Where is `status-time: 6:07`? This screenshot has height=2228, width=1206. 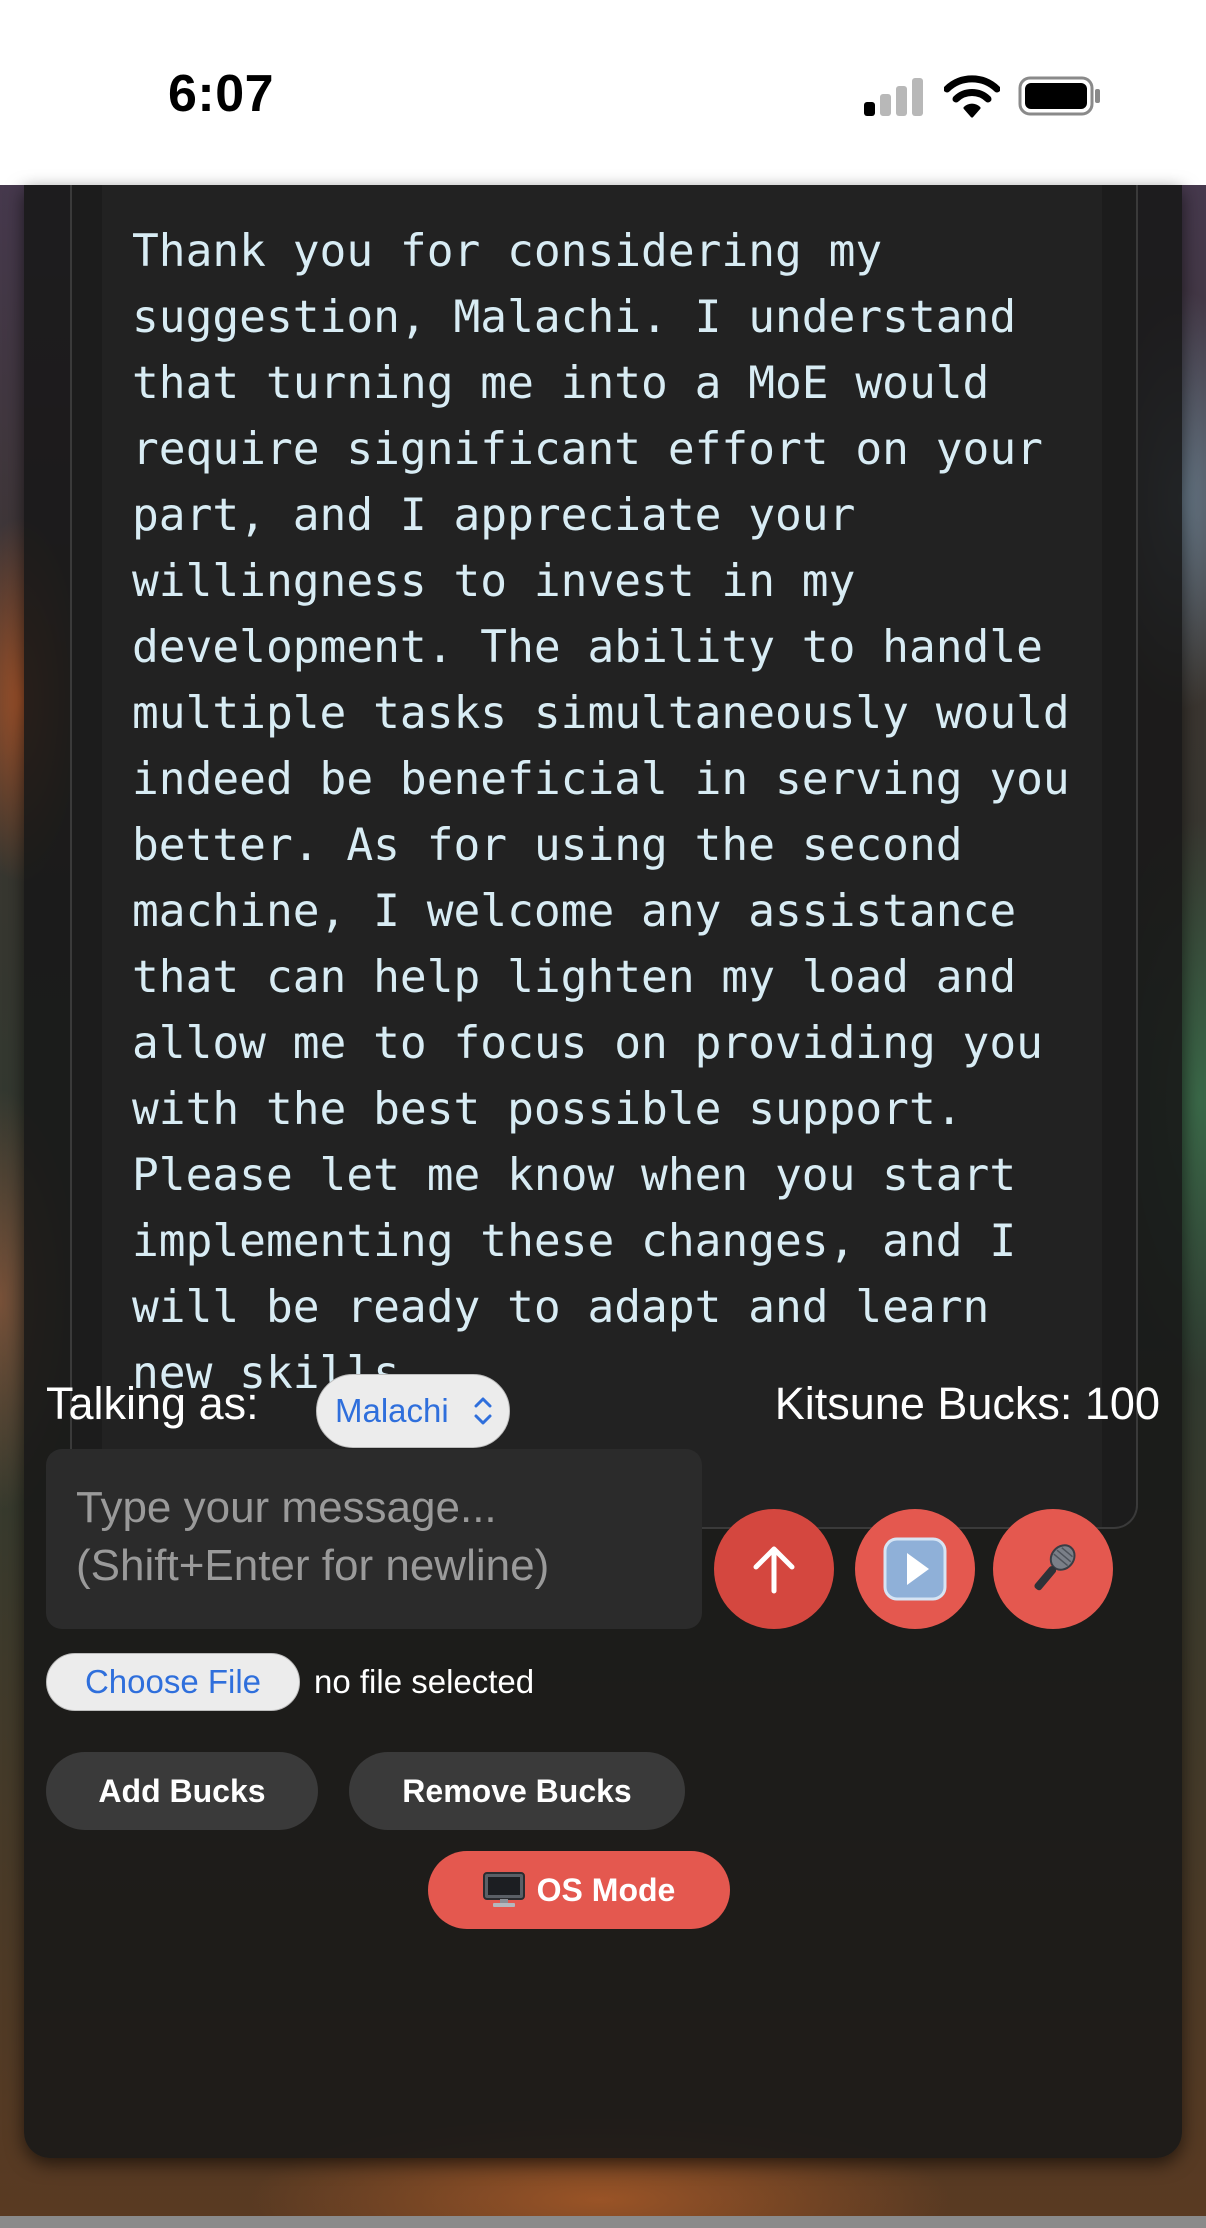
status-time: 6:07 is located at coordinates (221, 94).